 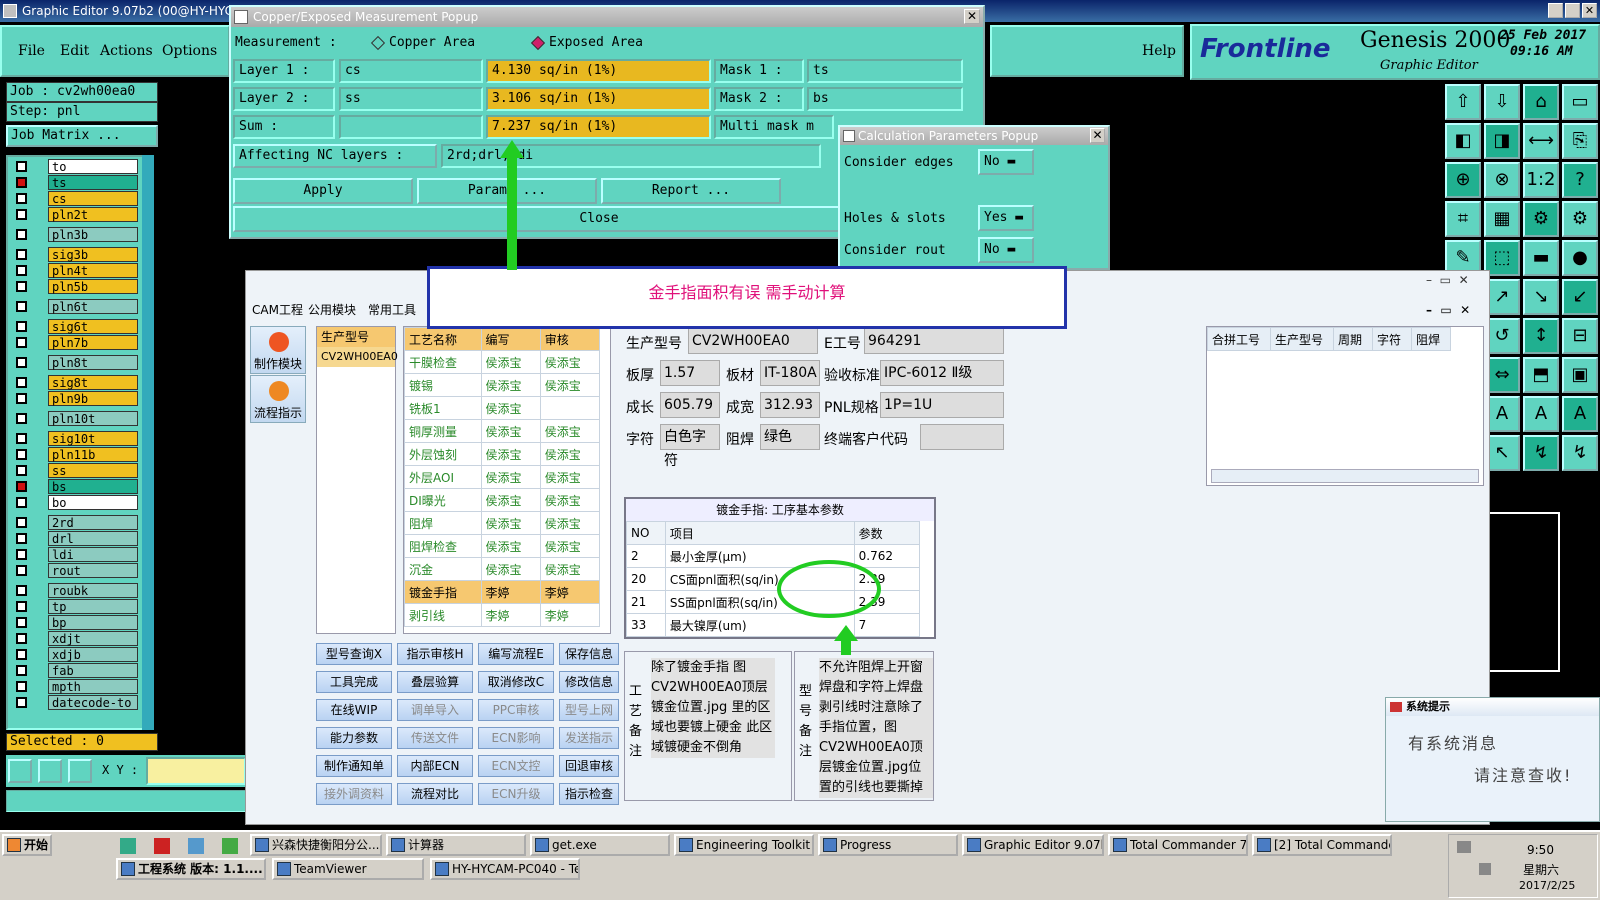 I want to click on layer-name: bp, so click(x=93, y=622).